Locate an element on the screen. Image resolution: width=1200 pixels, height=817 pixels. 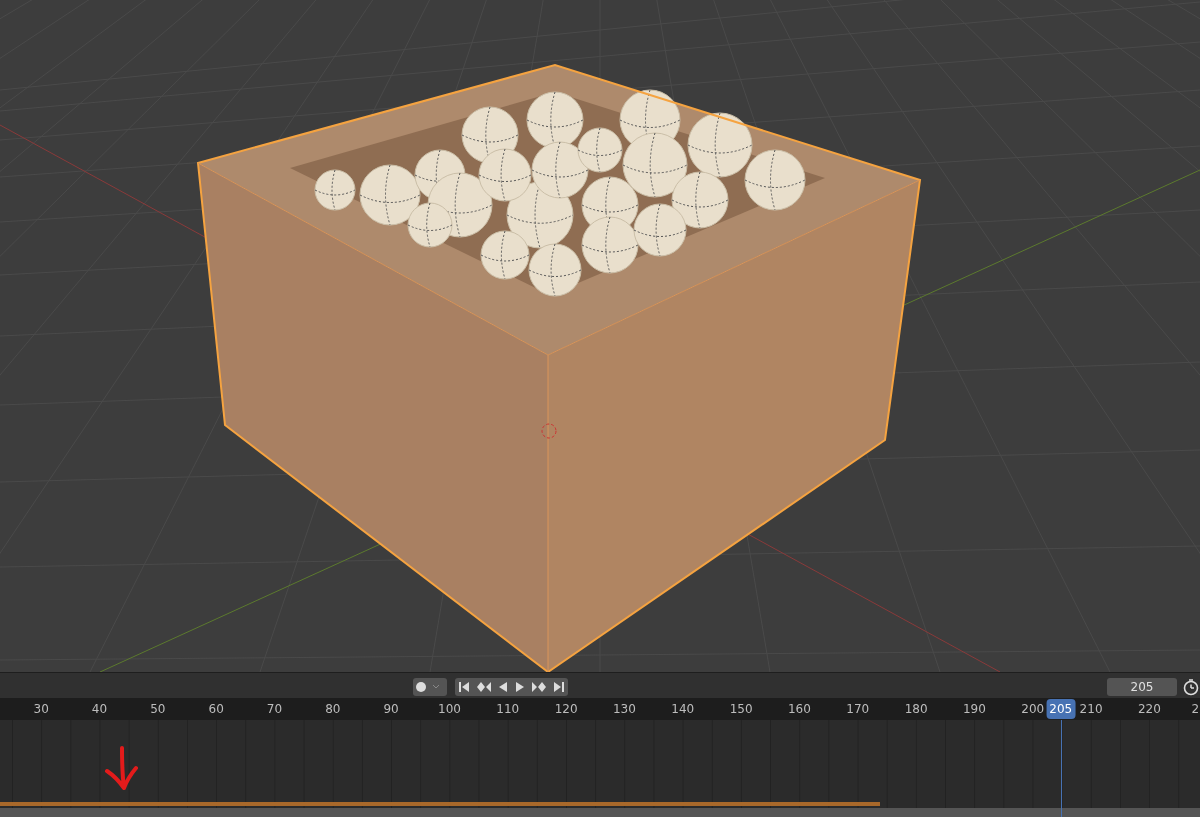
jump-end-icon is located at coordinates (558, 687).